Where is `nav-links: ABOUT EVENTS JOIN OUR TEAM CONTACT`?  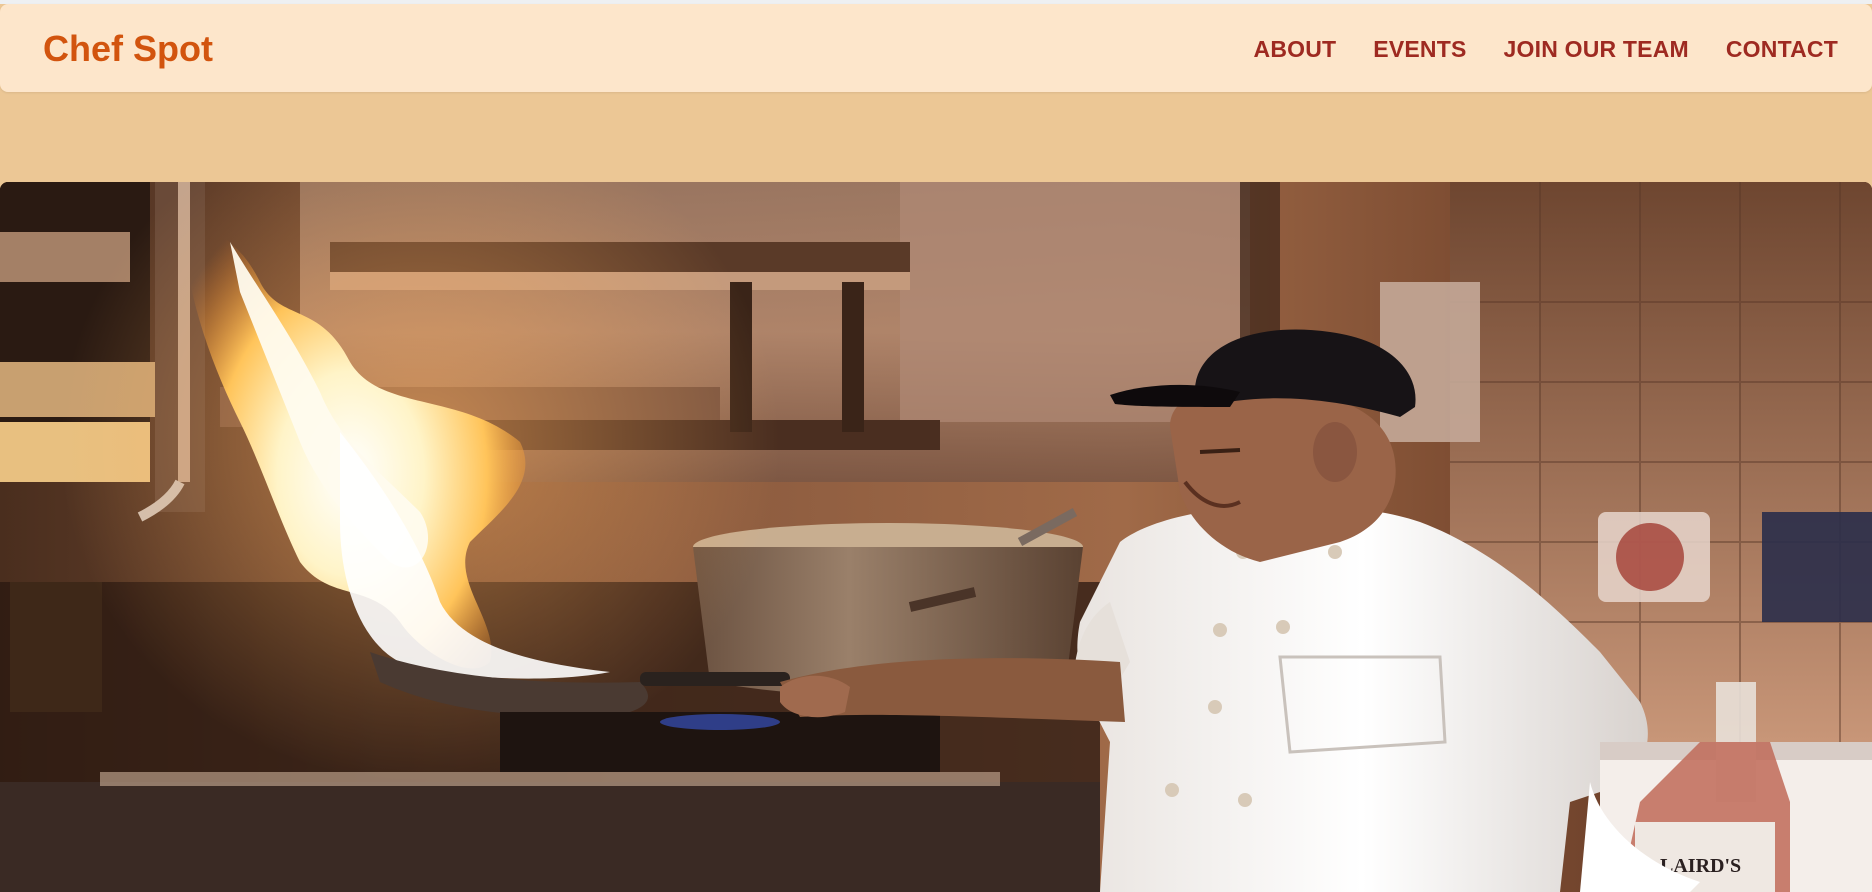
nav-links: ABOUT EVENTS JOIN OUR TEAM CONTACT is located at coordinates (1546, 49).